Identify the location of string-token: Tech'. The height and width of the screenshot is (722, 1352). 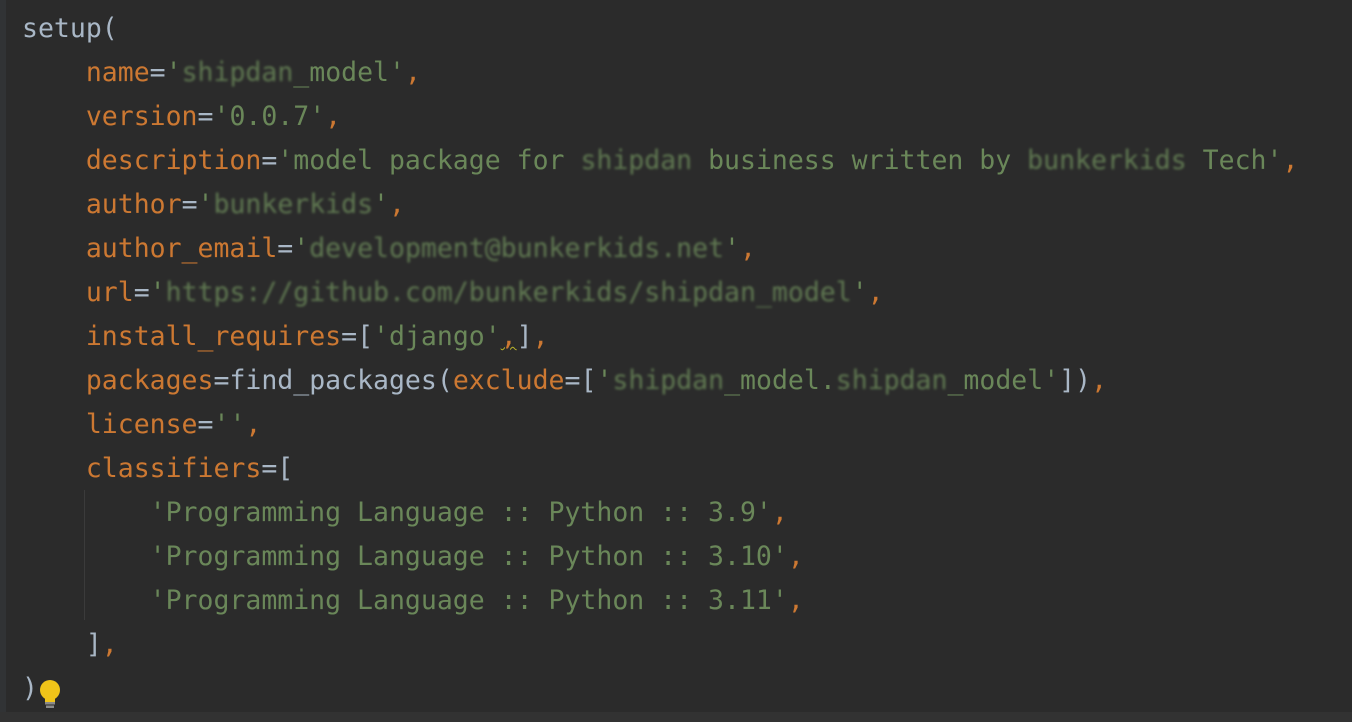
(1234, 160).